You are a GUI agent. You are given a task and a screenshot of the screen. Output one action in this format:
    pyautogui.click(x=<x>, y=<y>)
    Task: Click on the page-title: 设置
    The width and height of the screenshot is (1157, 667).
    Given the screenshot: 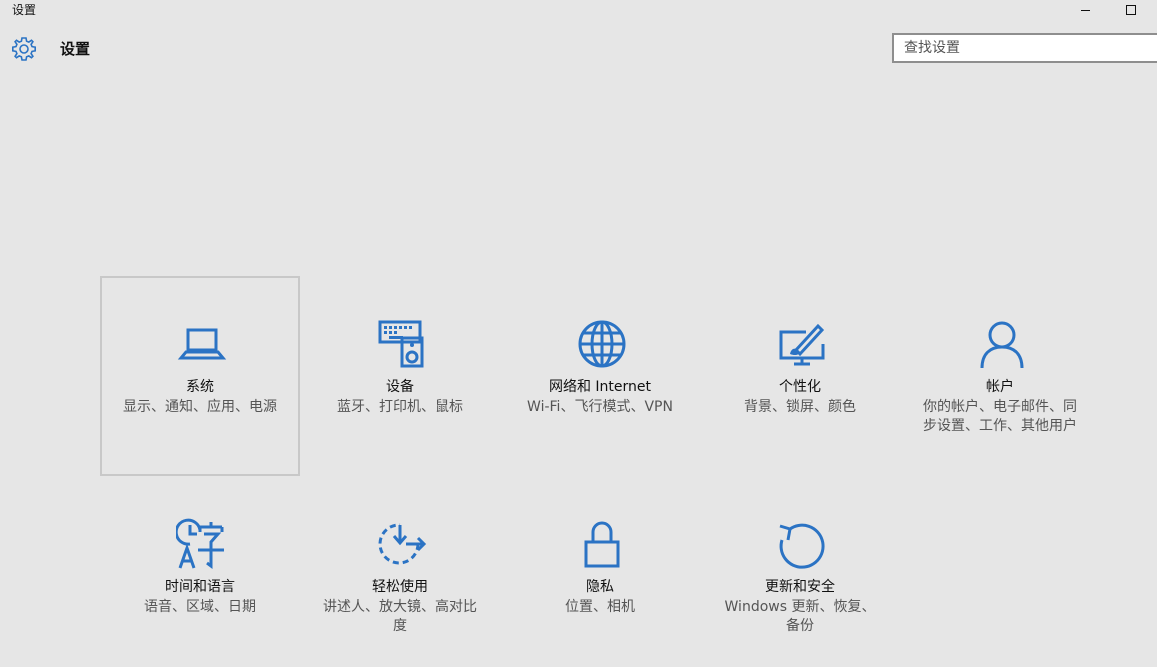 What is the action you would take?
    pyautogui.click(x=75, y=49)
    